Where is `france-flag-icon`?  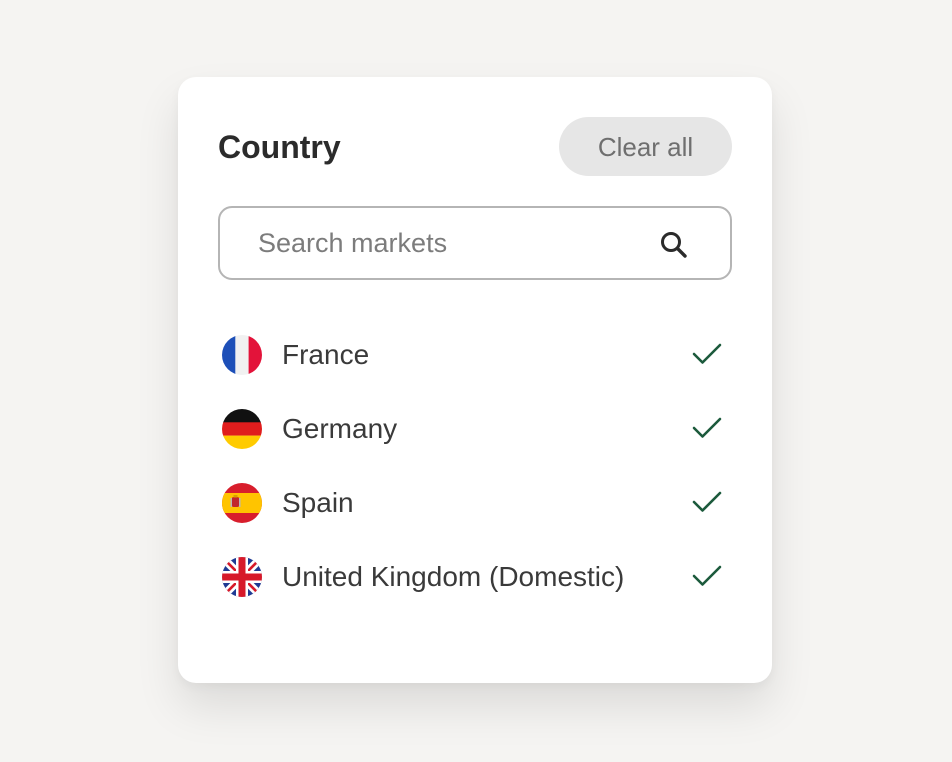 france-flag-icon is located at coordinates (242, 355).